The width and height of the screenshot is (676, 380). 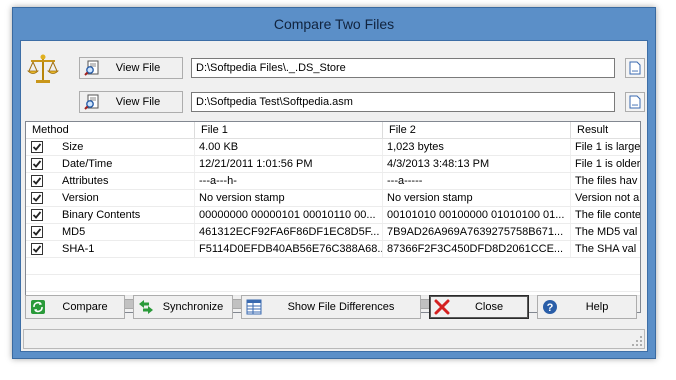 I want to click on view-file-1-button: View File, so click(x=131, y=68).